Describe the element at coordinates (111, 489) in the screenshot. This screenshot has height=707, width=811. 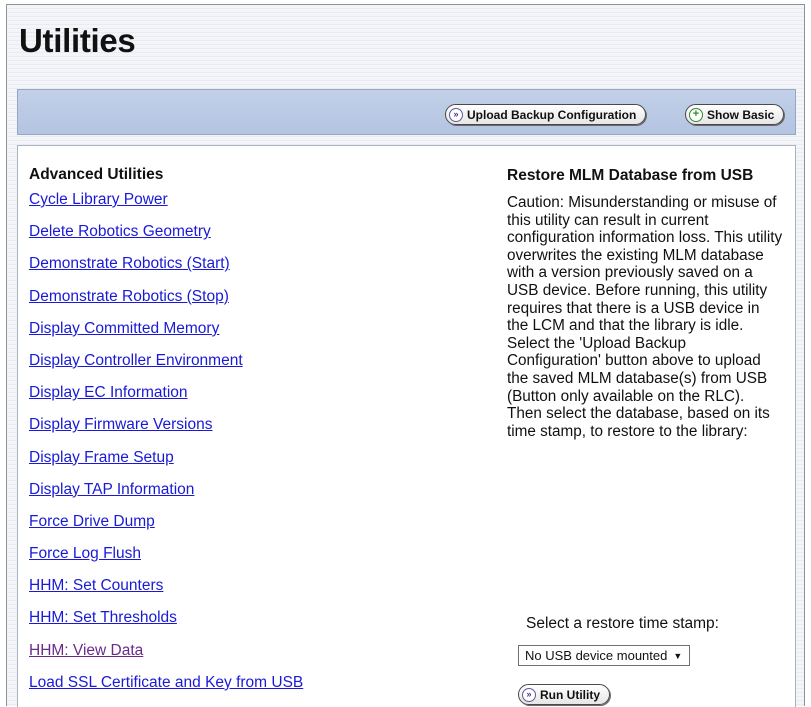
I see `link-display-tap-information: Display TAP Information` at that location.